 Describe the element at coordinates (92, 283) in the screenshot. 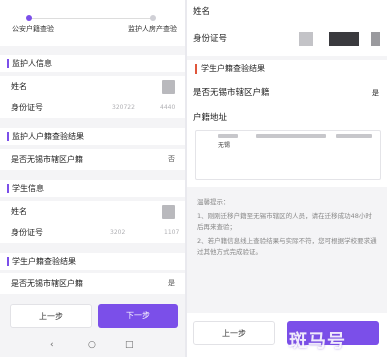

I see `student-result-row: 是否无锡市辖区户籍 是` at that location.